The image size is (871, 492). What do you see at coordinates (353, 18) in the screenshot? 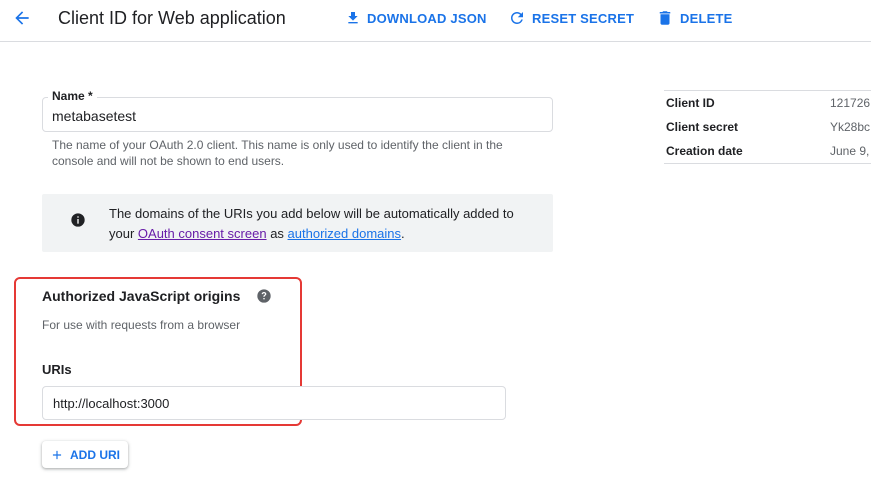
I see `download-icon` at bounding box center [353, 18].